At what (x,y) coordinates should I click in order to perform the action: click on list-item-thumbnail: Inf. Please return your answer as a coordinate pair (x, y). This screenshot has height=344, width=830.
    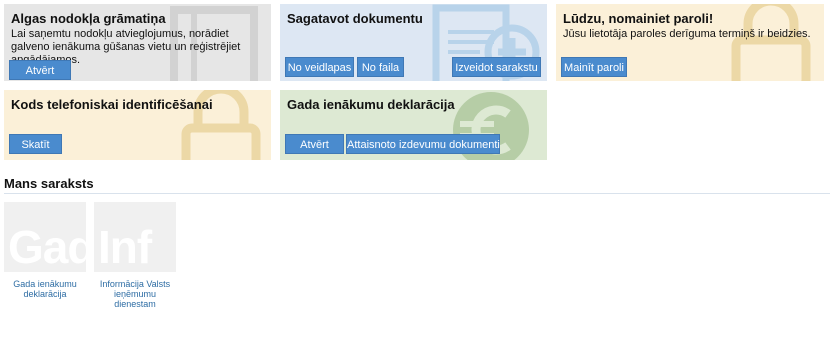
    Looking at the image, I should click on (135, 237).